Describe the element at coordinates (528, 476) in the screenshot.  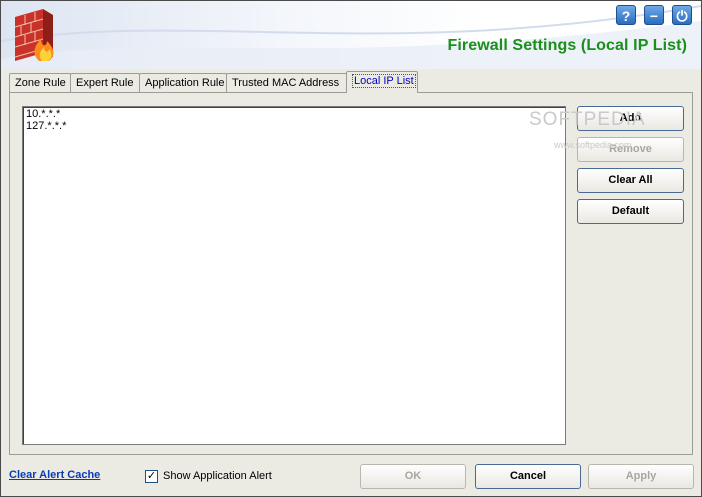
I see `cancel-button: Cancel` at that location.